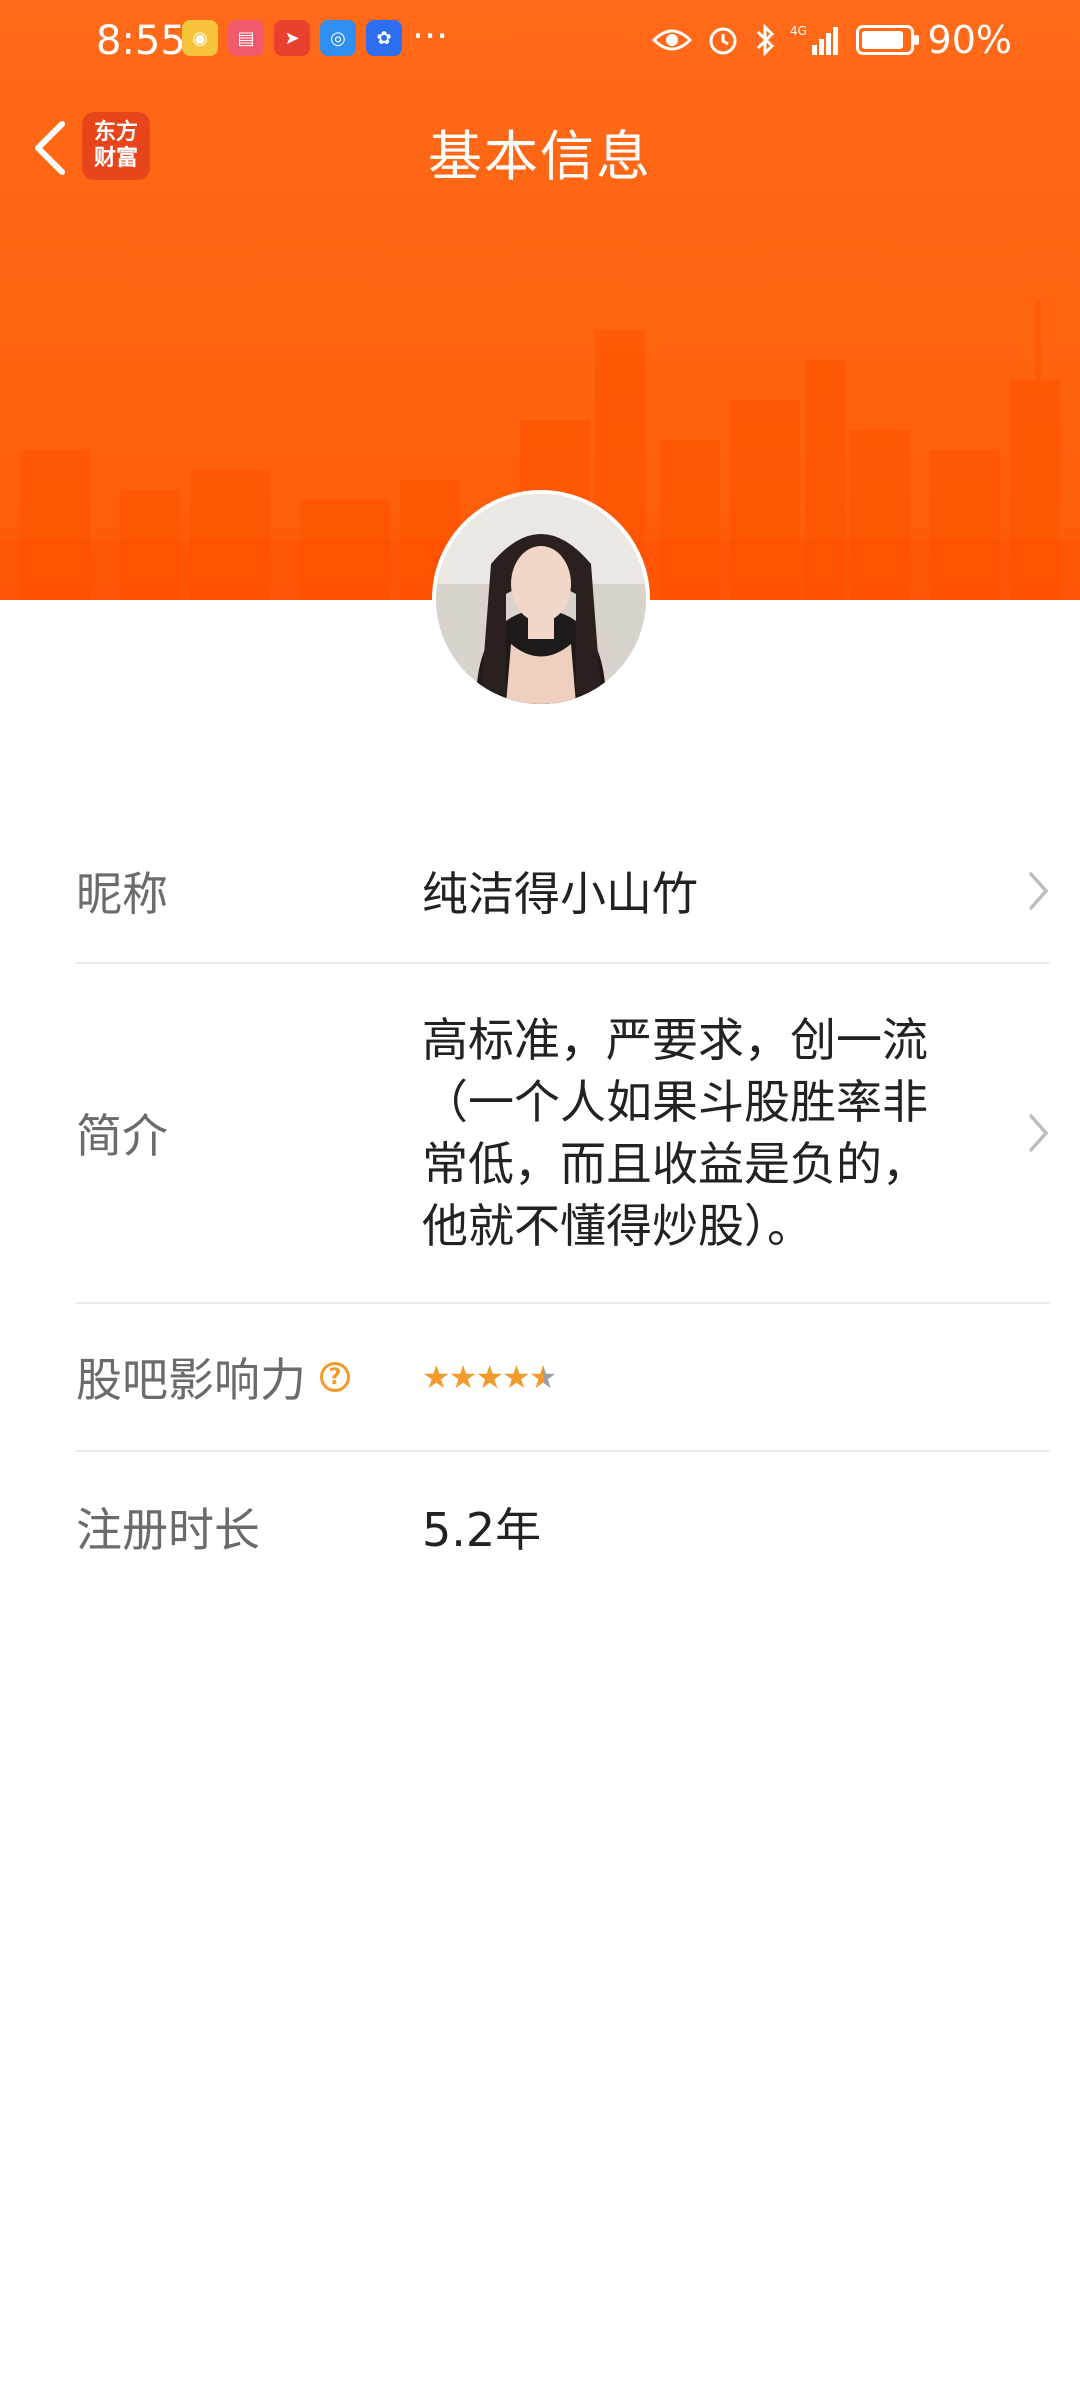  I want to click on status-indicators: 4G 90%, so click(831, 40).